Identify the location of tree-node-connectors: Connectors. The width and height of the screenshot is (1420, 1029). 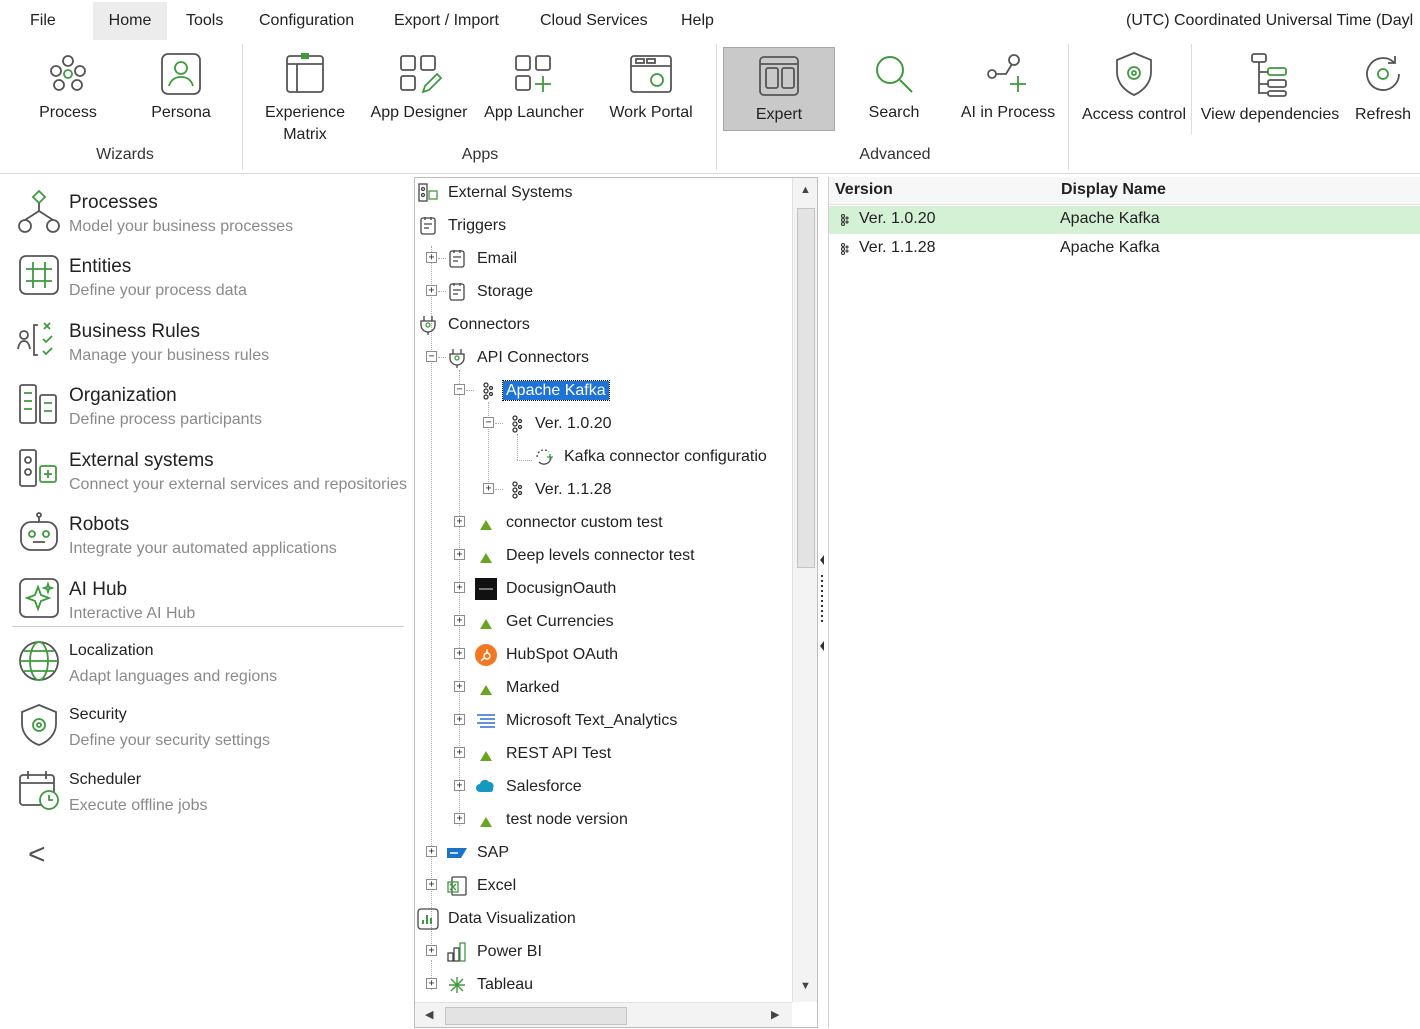
(475, 325).